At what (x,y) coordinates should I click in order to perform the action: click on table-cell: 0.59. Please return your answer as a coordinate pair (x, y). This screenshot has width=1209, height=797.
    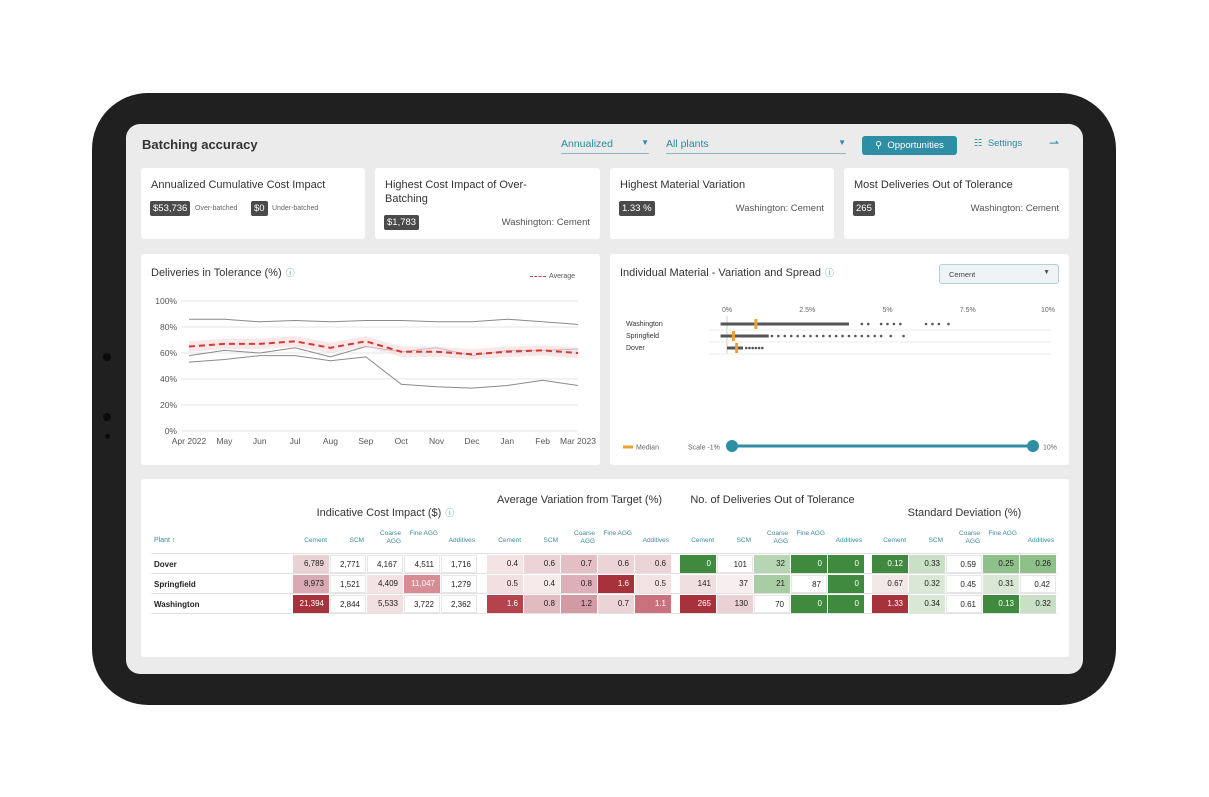
    Looking at the image, I should click on (964, 564).